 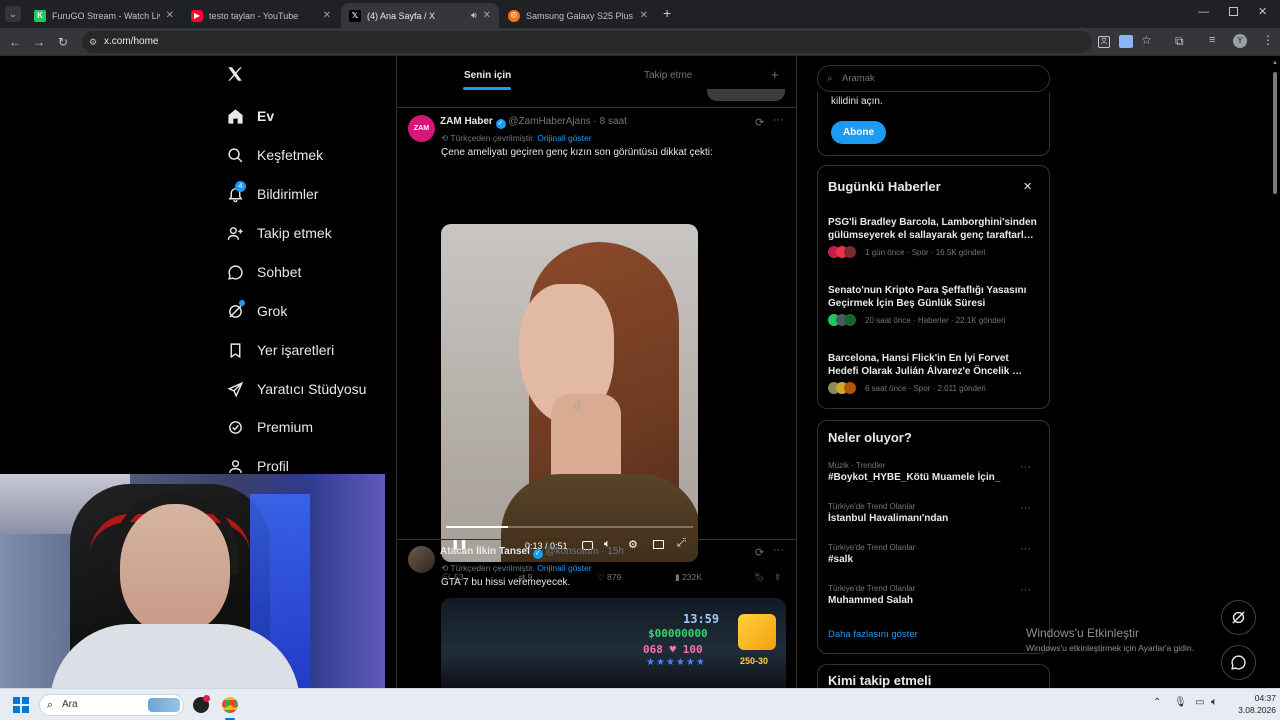 I want to click on sidebar-item-bookmarks: Yer işaretleri, so click(x=280, y=350).